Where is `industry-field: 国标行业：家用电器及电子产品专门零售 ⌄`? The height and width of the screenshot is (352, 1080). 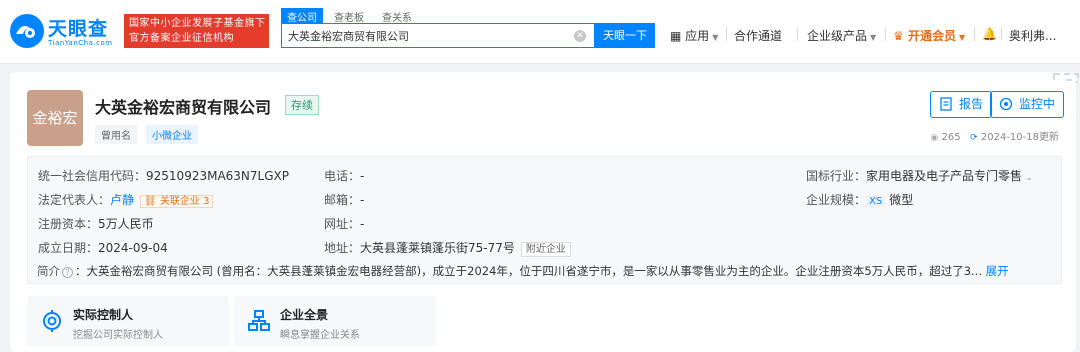
industry-field: 国标行业：家用电器及电子产品专门零售 ⌄ is located at coordinates (919, 175).